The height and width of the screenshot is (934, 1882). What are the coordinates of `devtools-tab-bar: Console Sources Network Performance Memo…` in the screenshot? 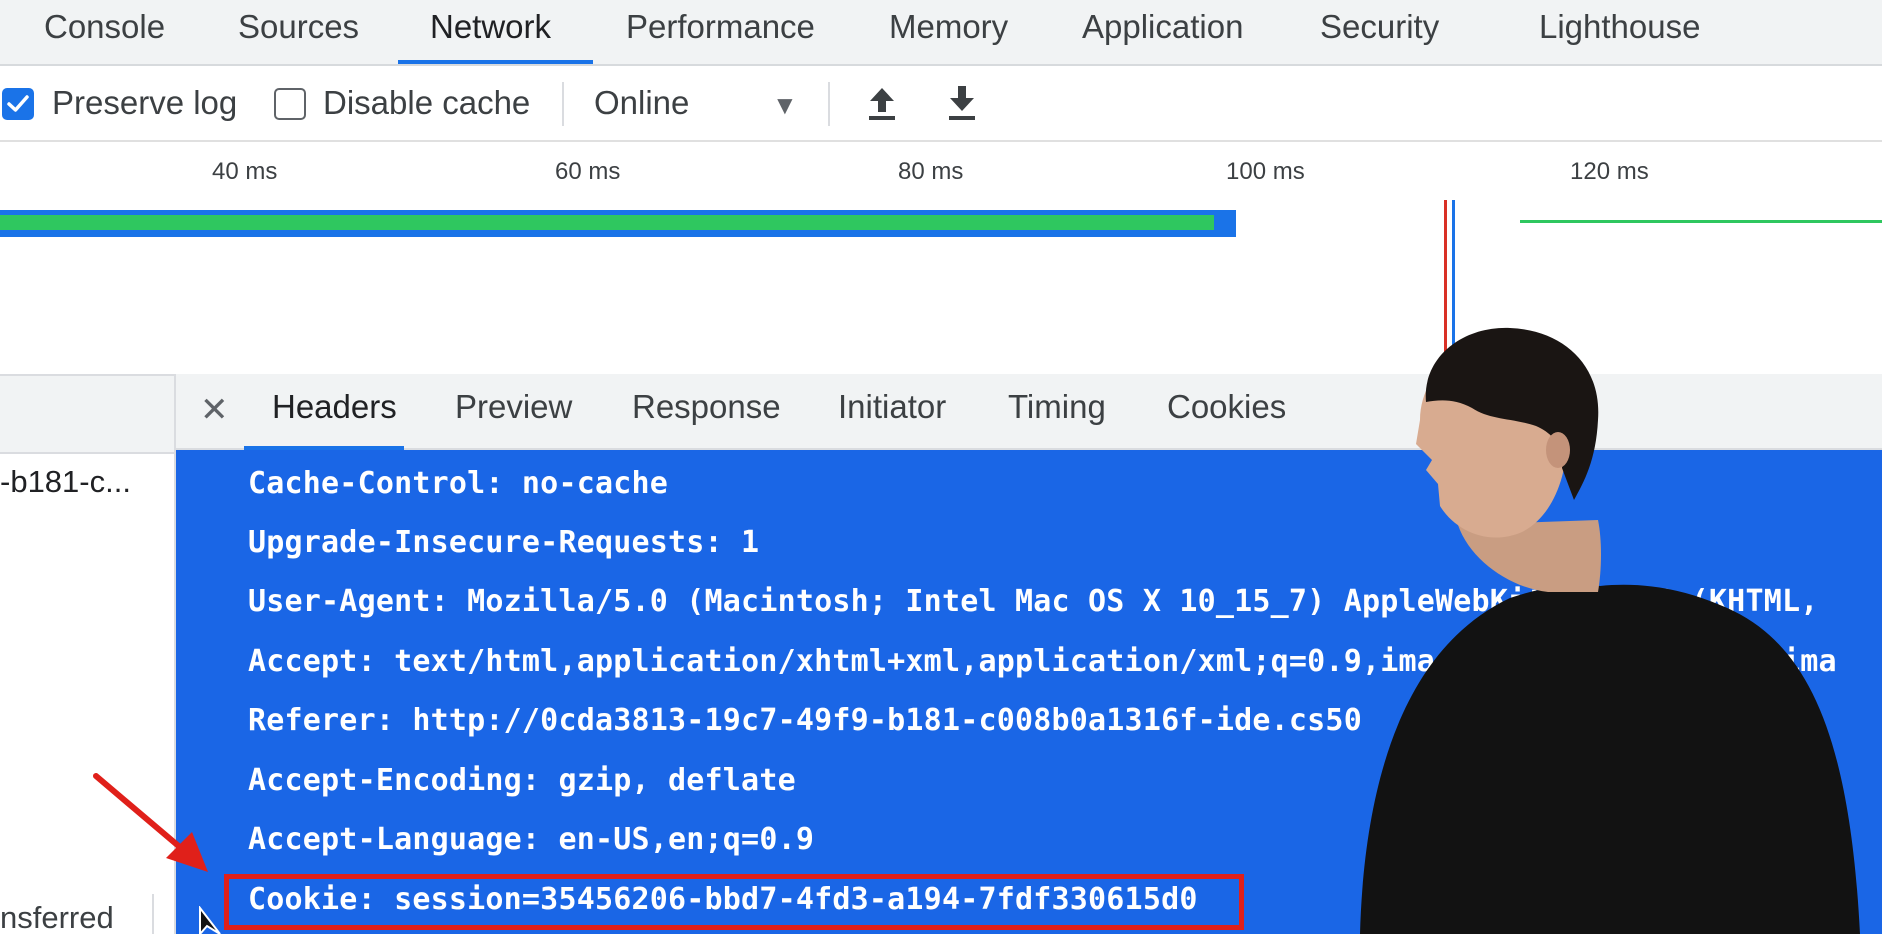 It's located at (941, 33).